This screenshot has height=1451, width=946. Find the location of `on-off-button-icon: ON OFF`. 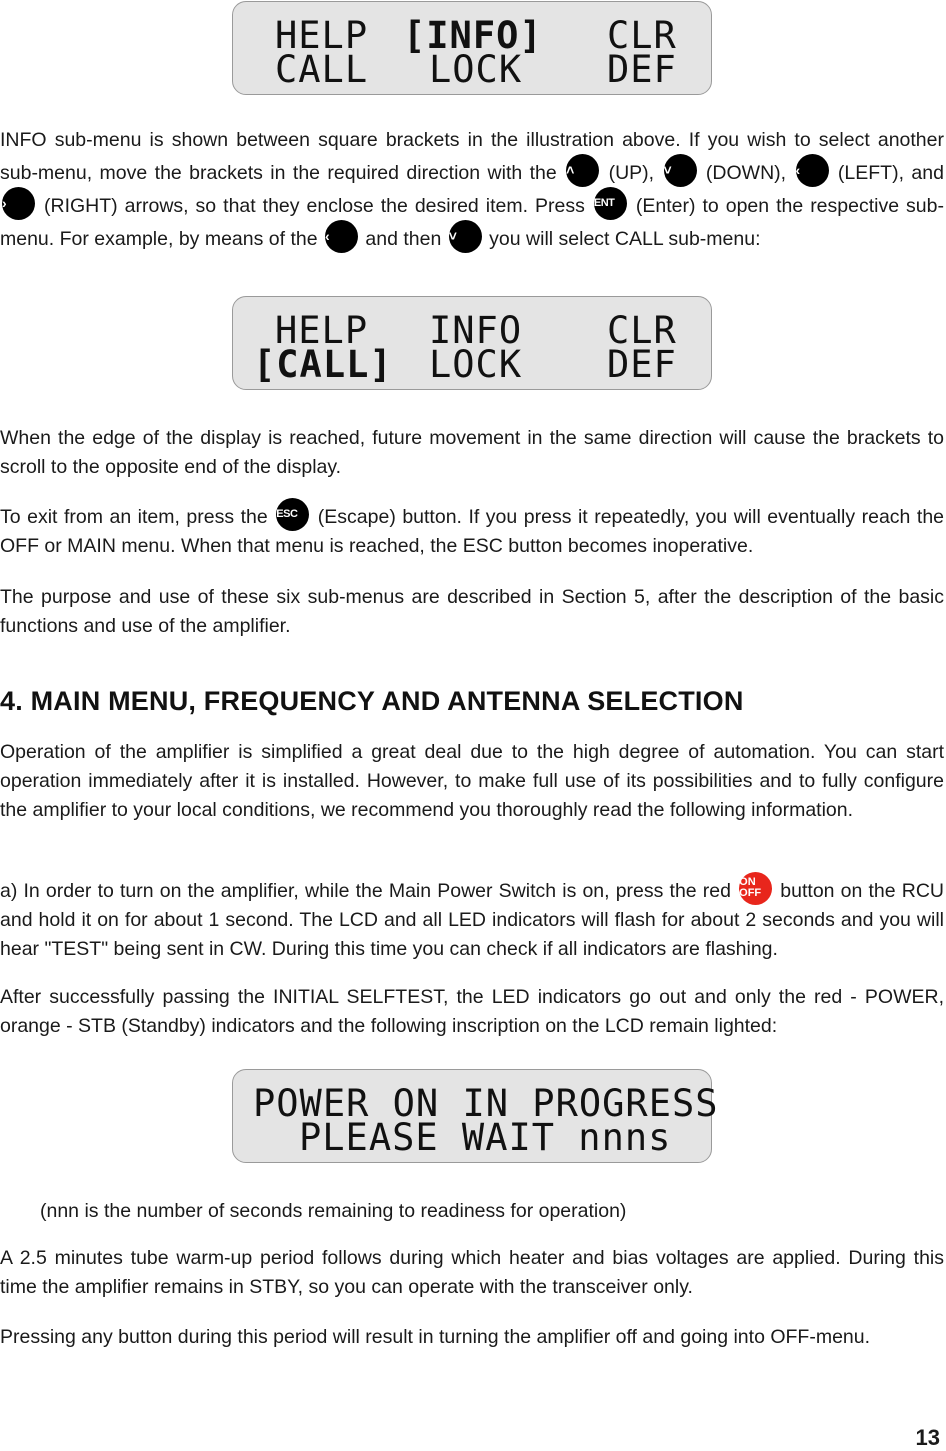

on-off-button-icon: ON OFF is located at coordinates (756, 889).